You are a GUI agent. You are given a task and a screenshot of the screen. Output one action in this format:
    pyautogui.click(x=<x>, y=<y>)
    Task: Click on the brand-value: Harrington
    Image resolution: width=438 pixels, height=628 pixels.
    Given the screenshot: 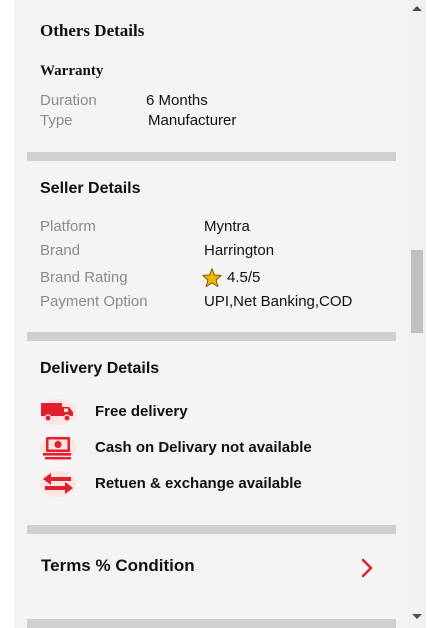 What is the action you would take?
    pyautogui.click(x=239, y=250)
    